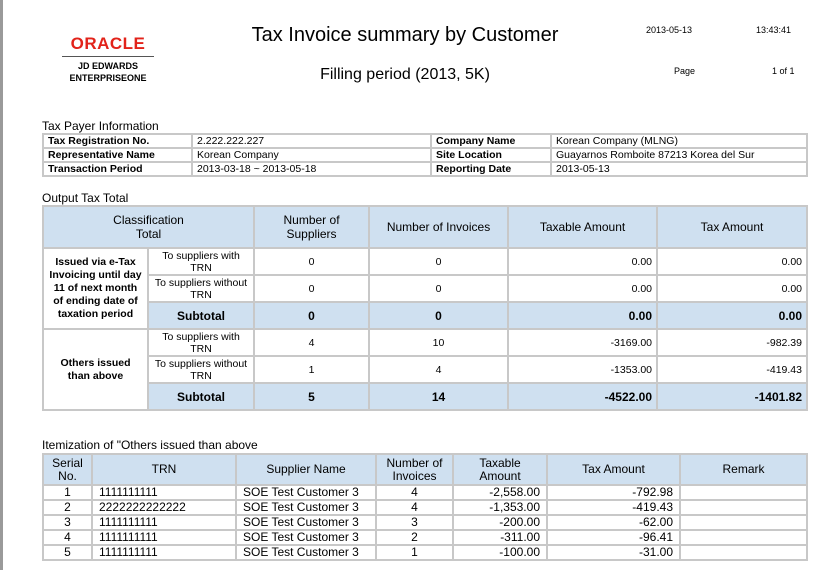 This screenshot has height=570, width=819. What do you see at coordinates (95, 369) in the screenshot?
I see `group-label: Others issued than above` at bounding box center [95, 369].